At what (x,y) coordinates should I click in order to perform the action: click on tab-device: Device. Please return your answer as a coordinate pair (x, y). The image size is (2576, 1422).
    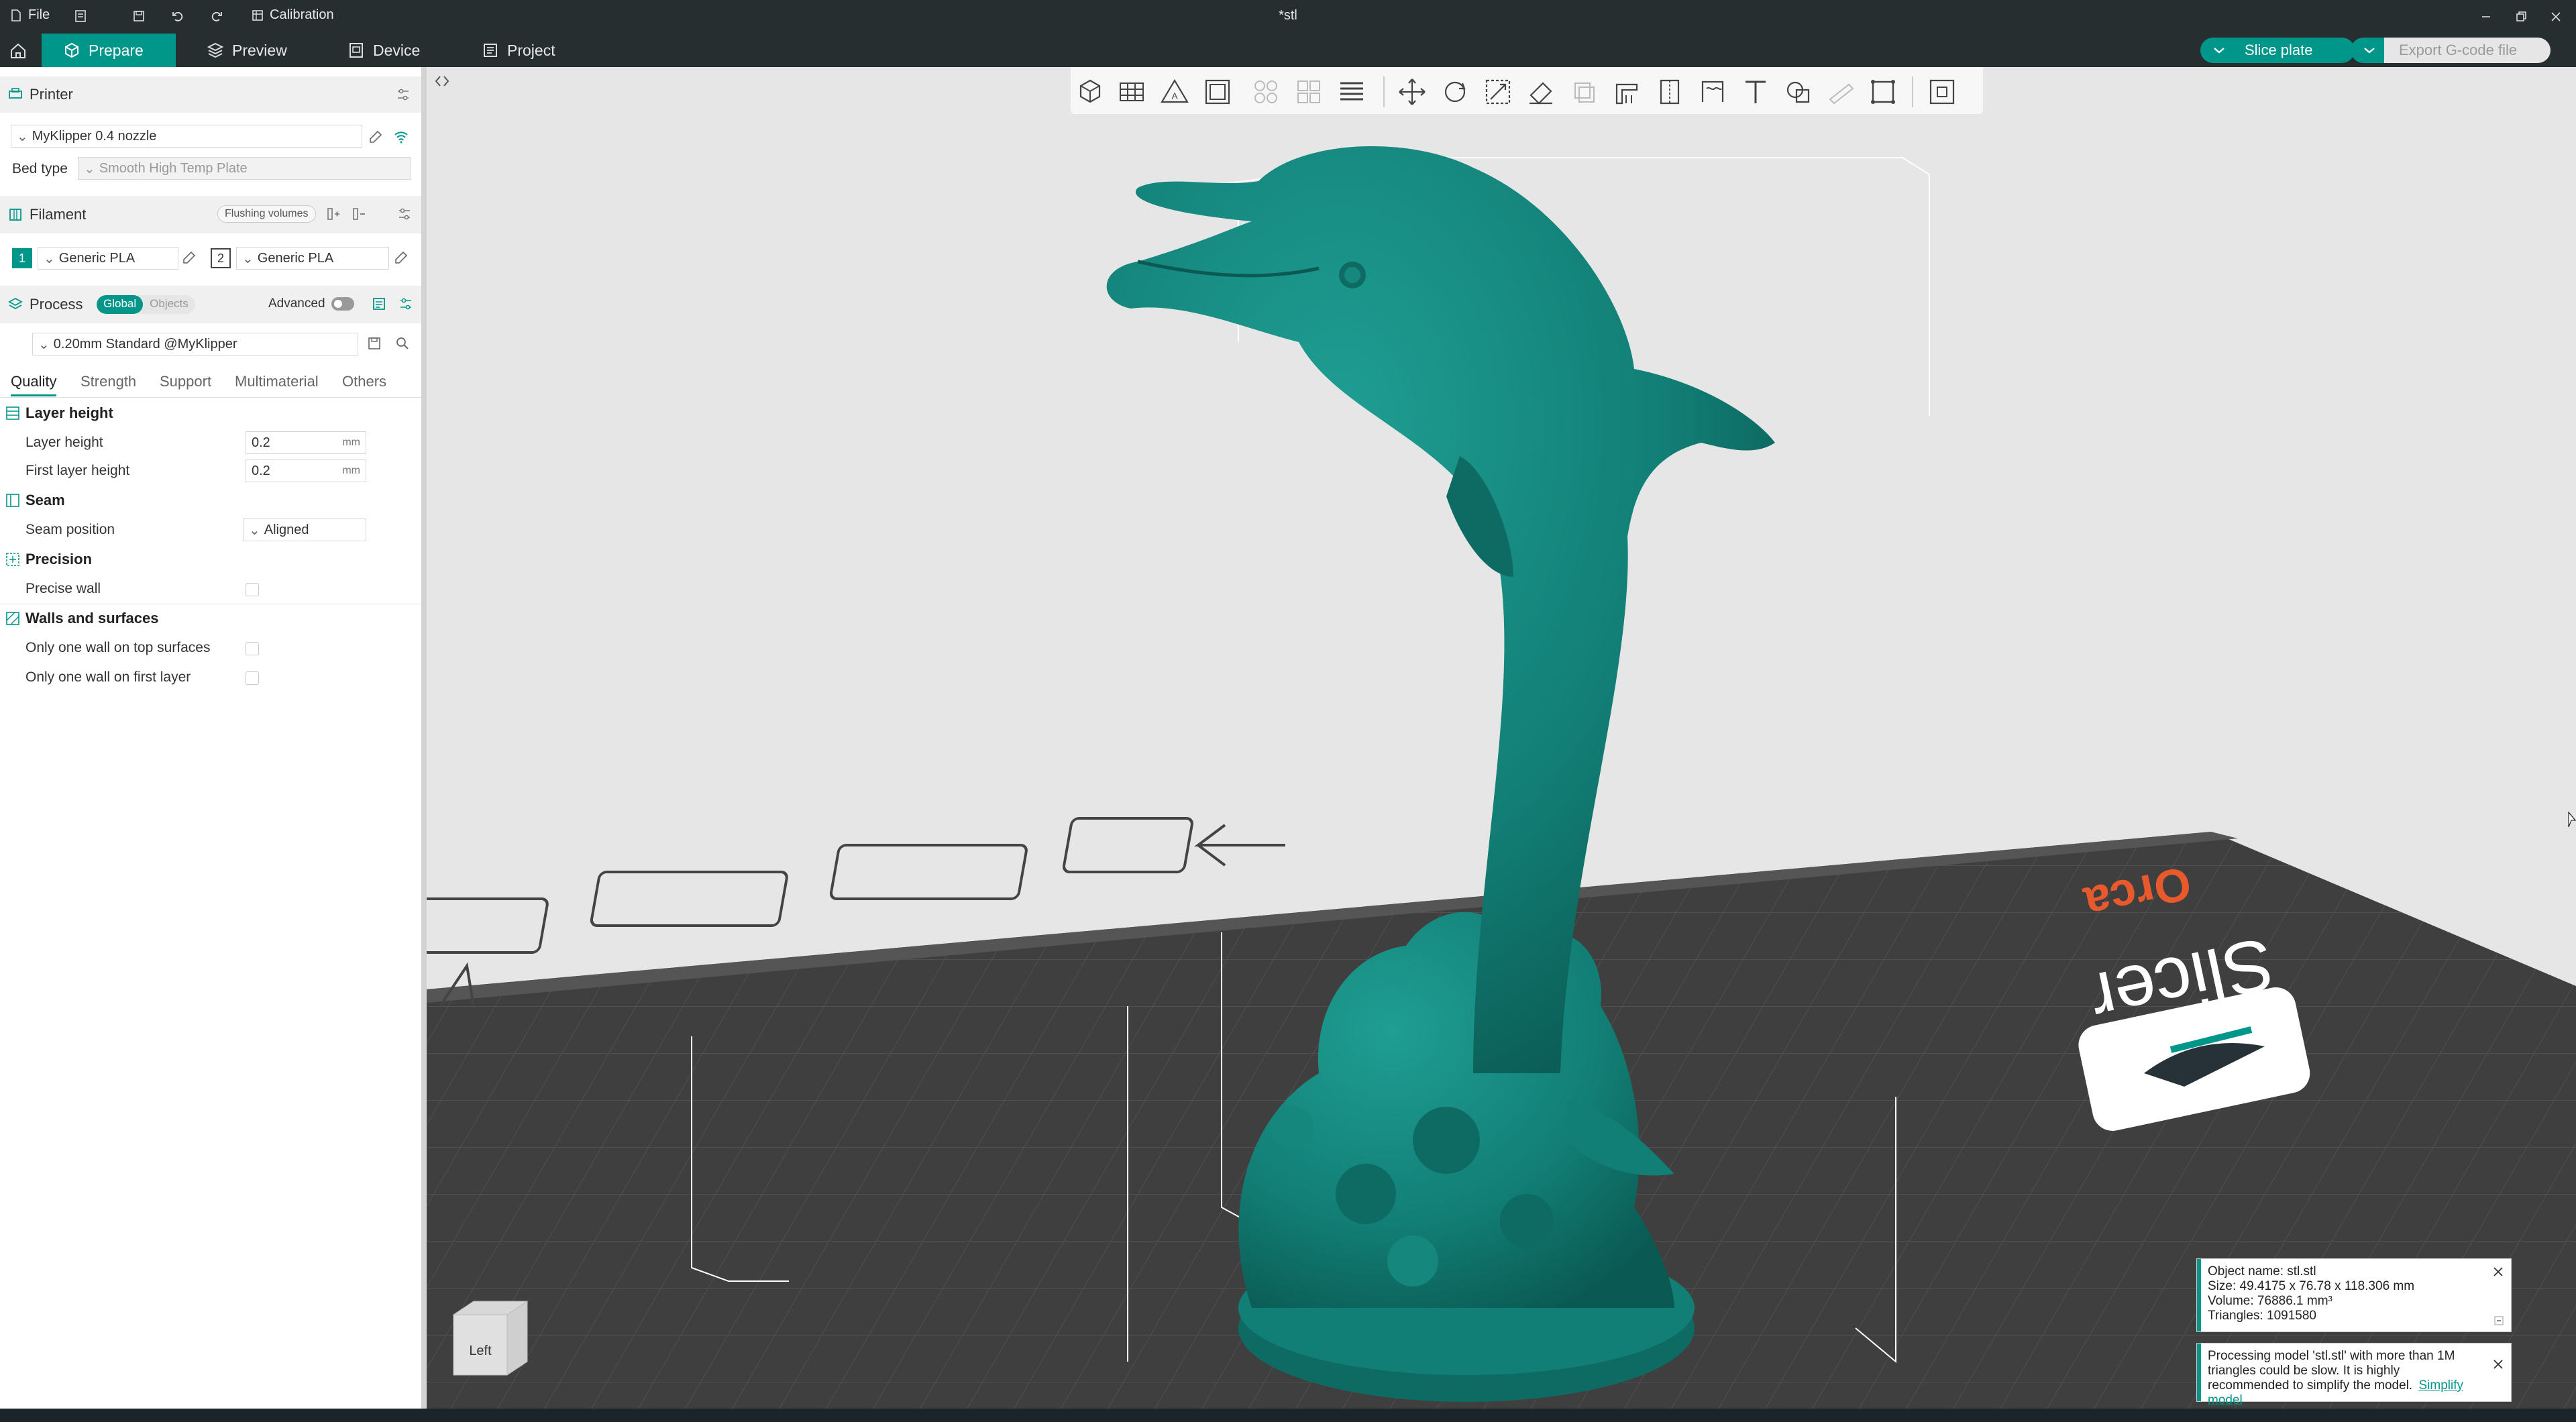
    Looking at the image, I should click on (383, 51).